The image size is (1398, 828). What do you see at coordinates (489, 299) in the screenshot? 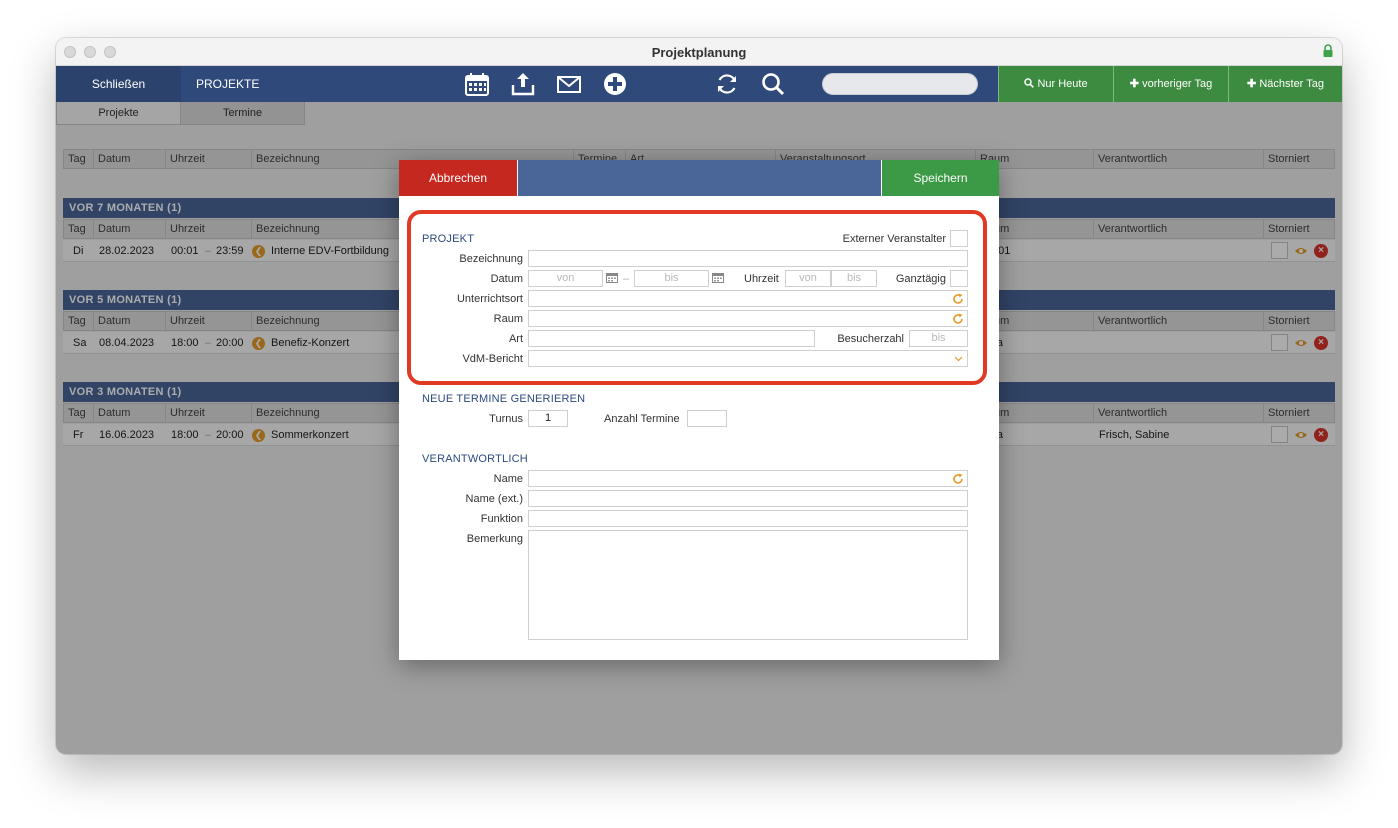
I see `unterrichtsort-label: Unterrichtsort` at bounding box center [489, 299].